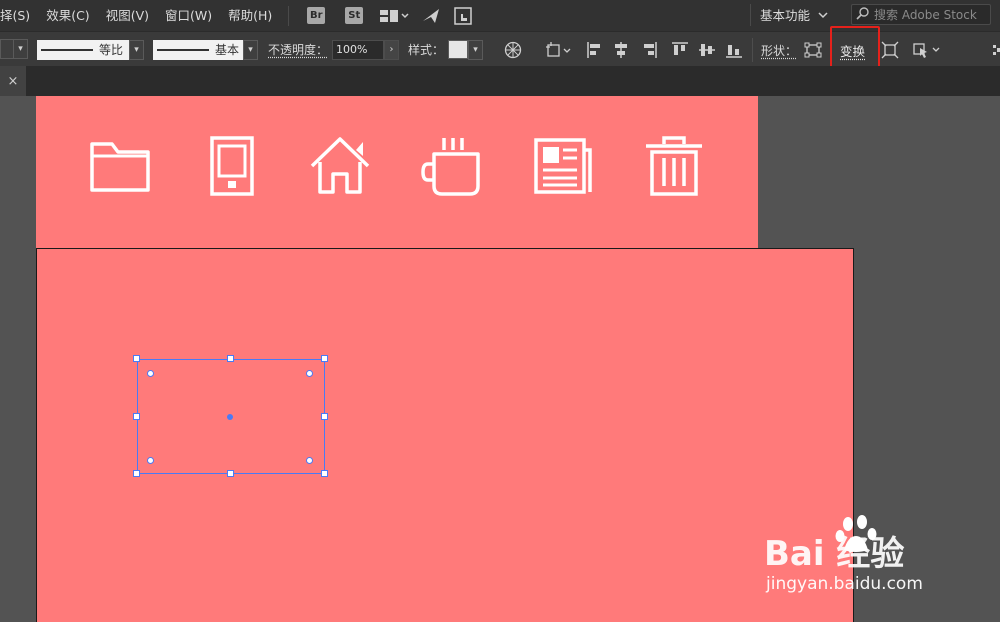 This screenshot has width=1000, height=622. Describe the element at coordinates (649, 50) in the screenshot. I see `align-right-icon` at that location.